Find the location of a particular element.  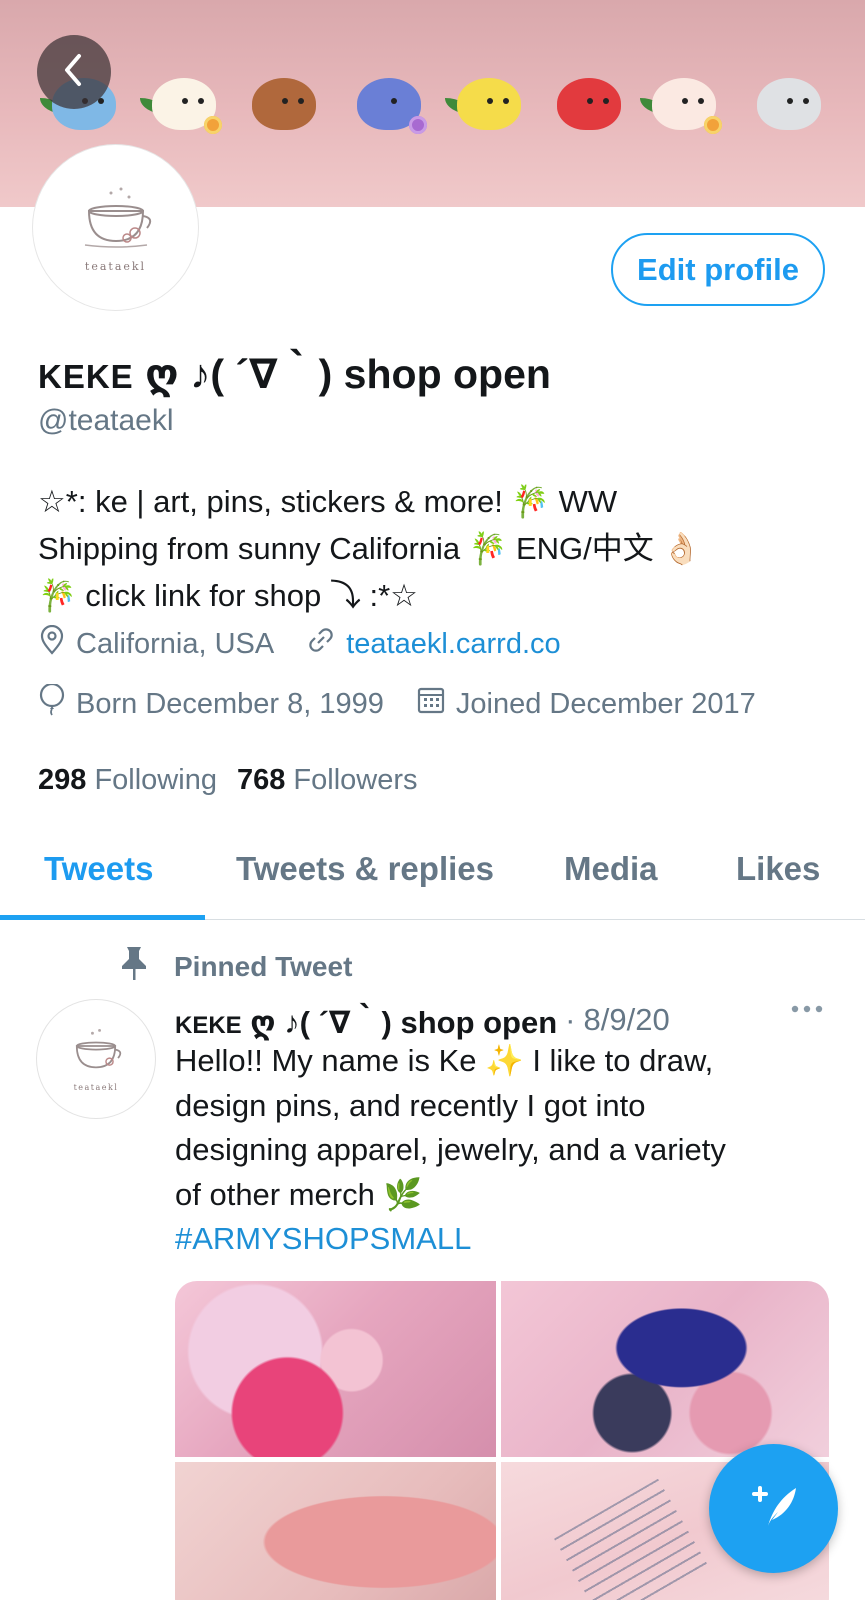

follow-counts: 298 Following 768 Followers is located at coordinates (228, 780).